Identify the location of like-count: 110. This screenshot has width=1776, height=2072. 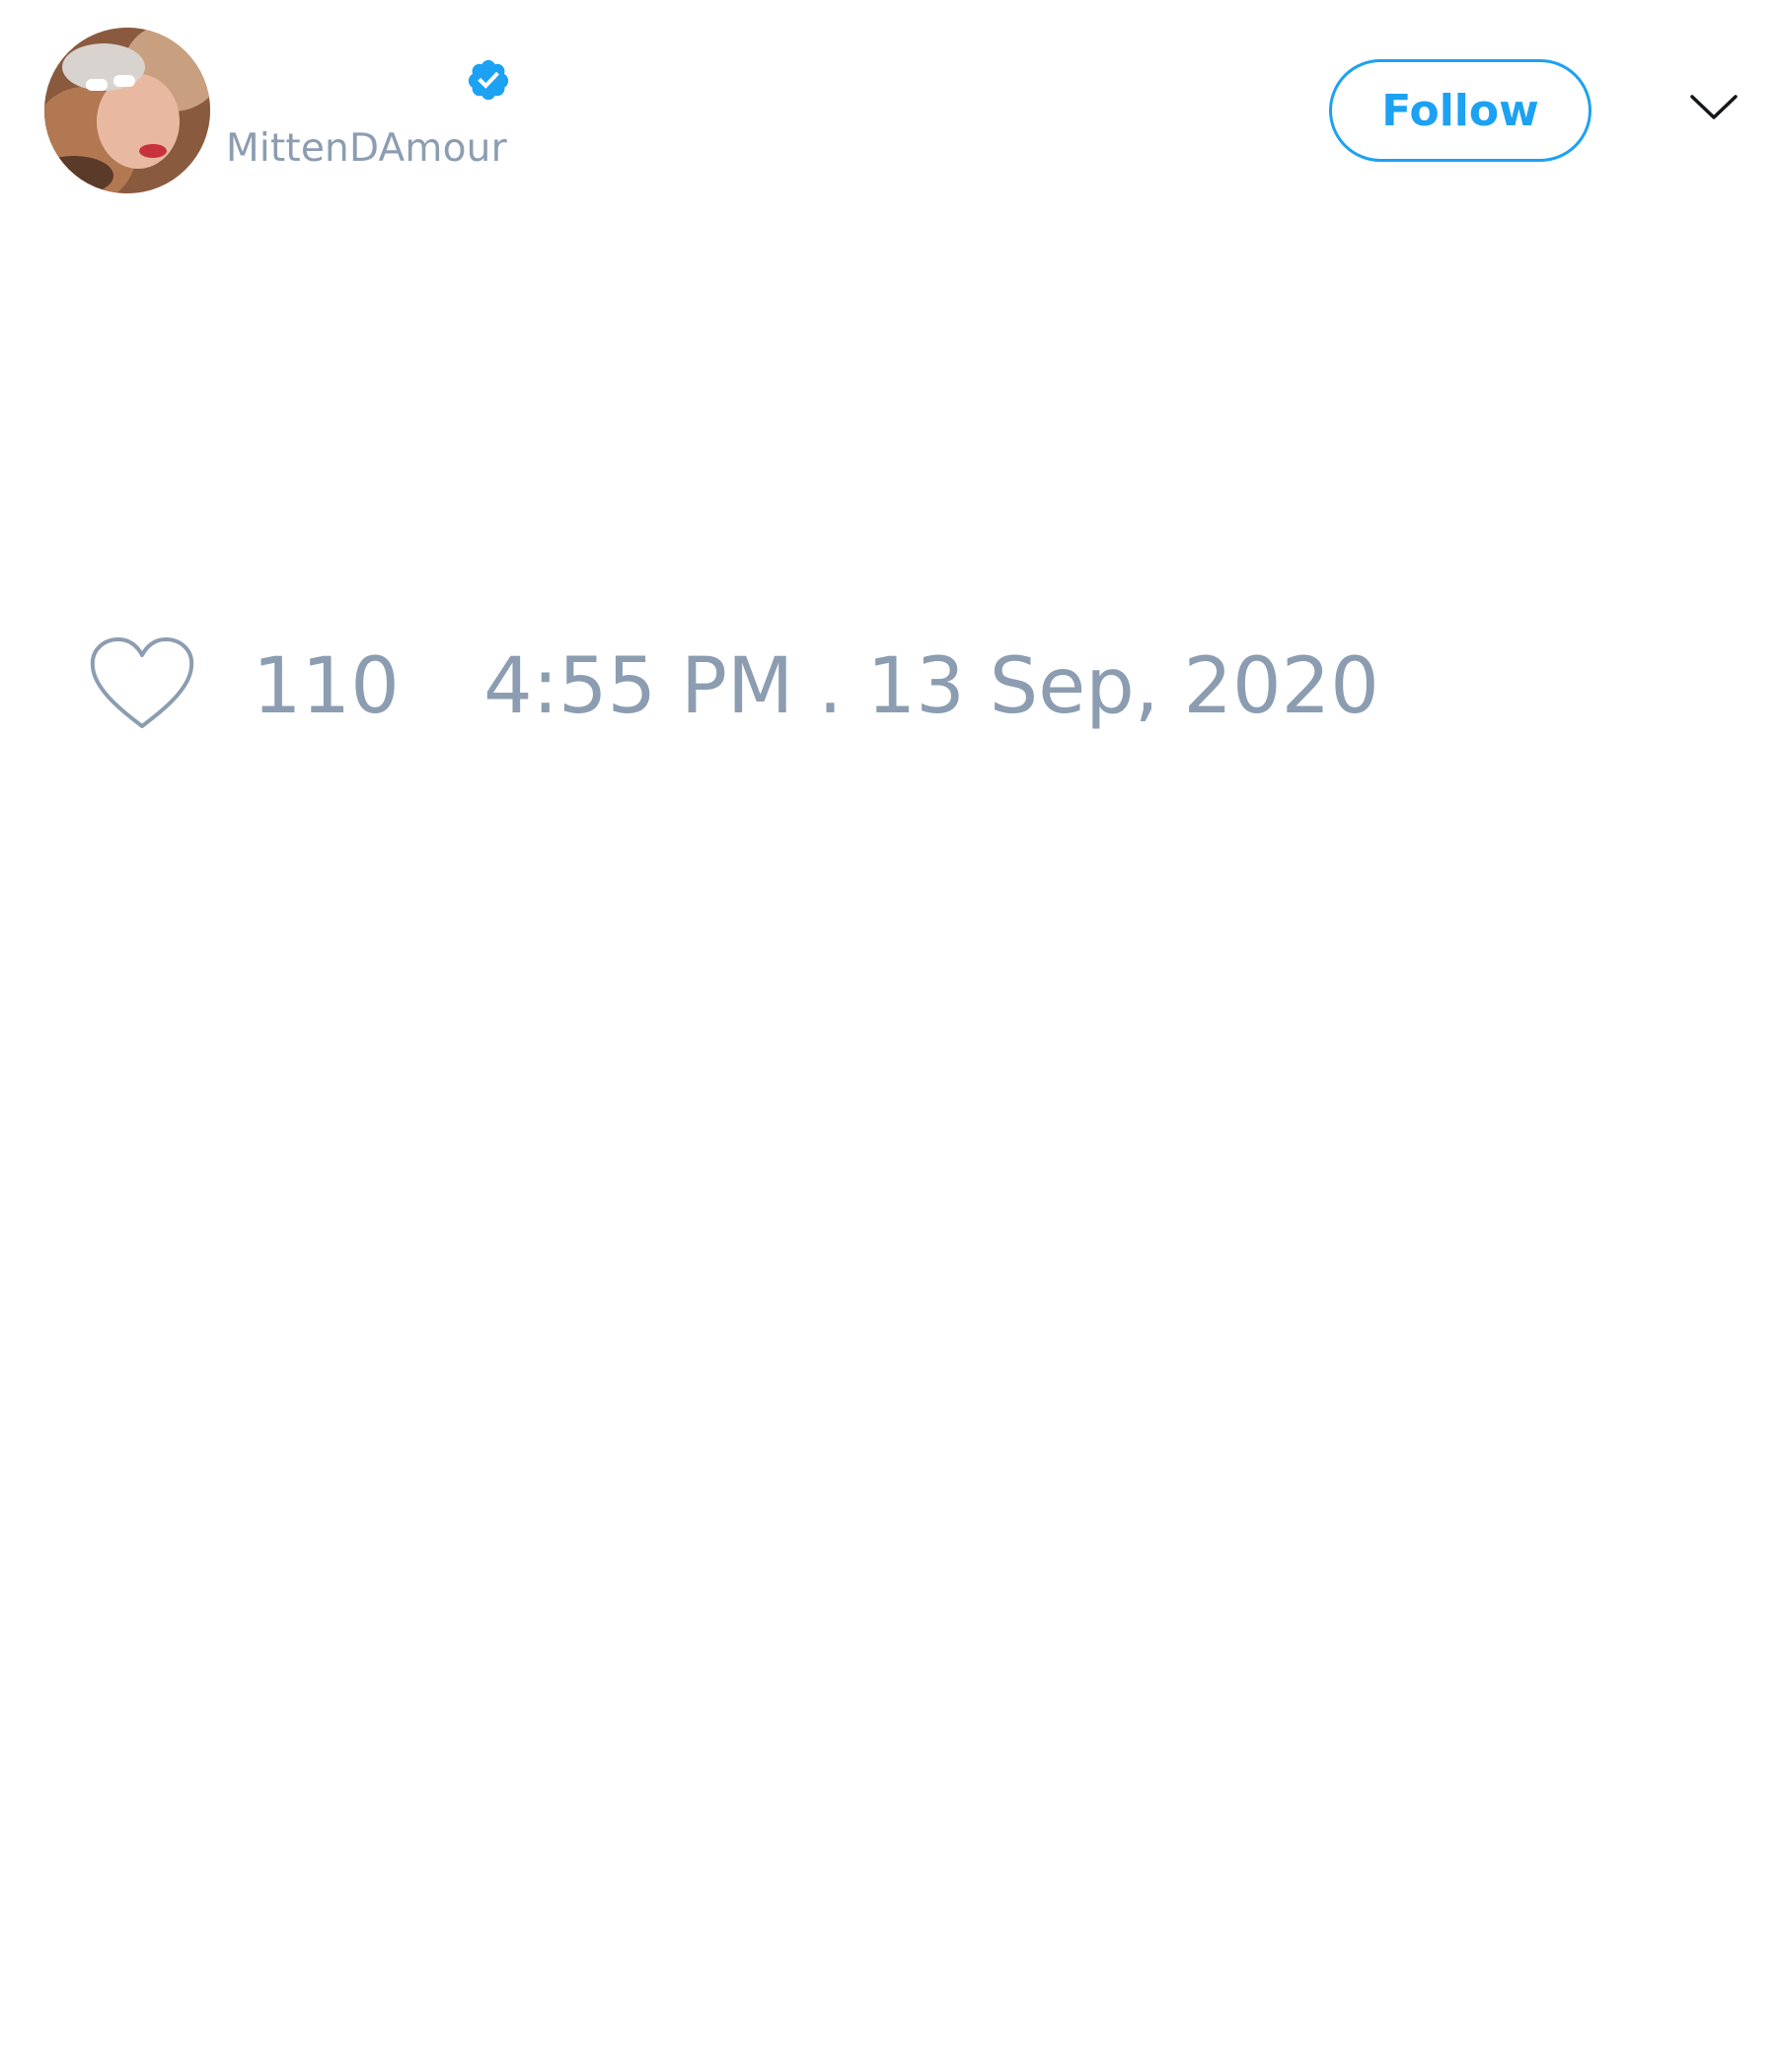
(327, 687).